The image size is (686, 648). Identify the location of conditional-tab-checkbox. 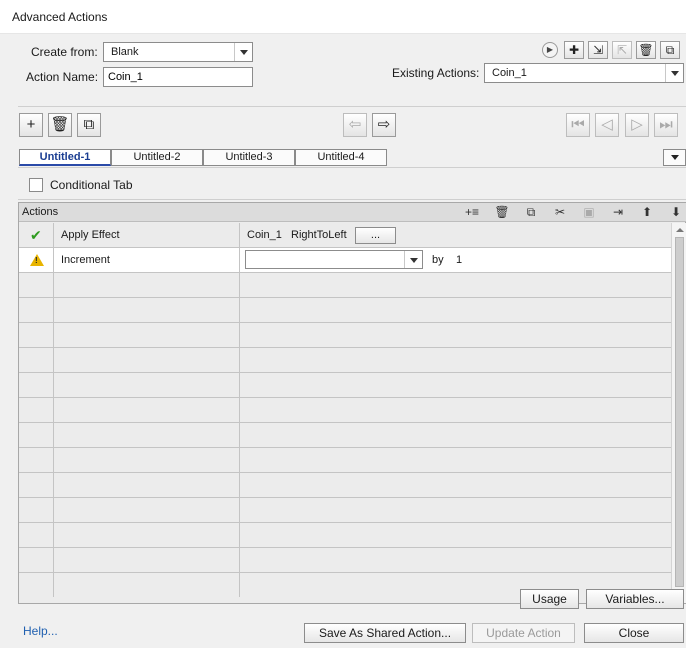
(36, 185).